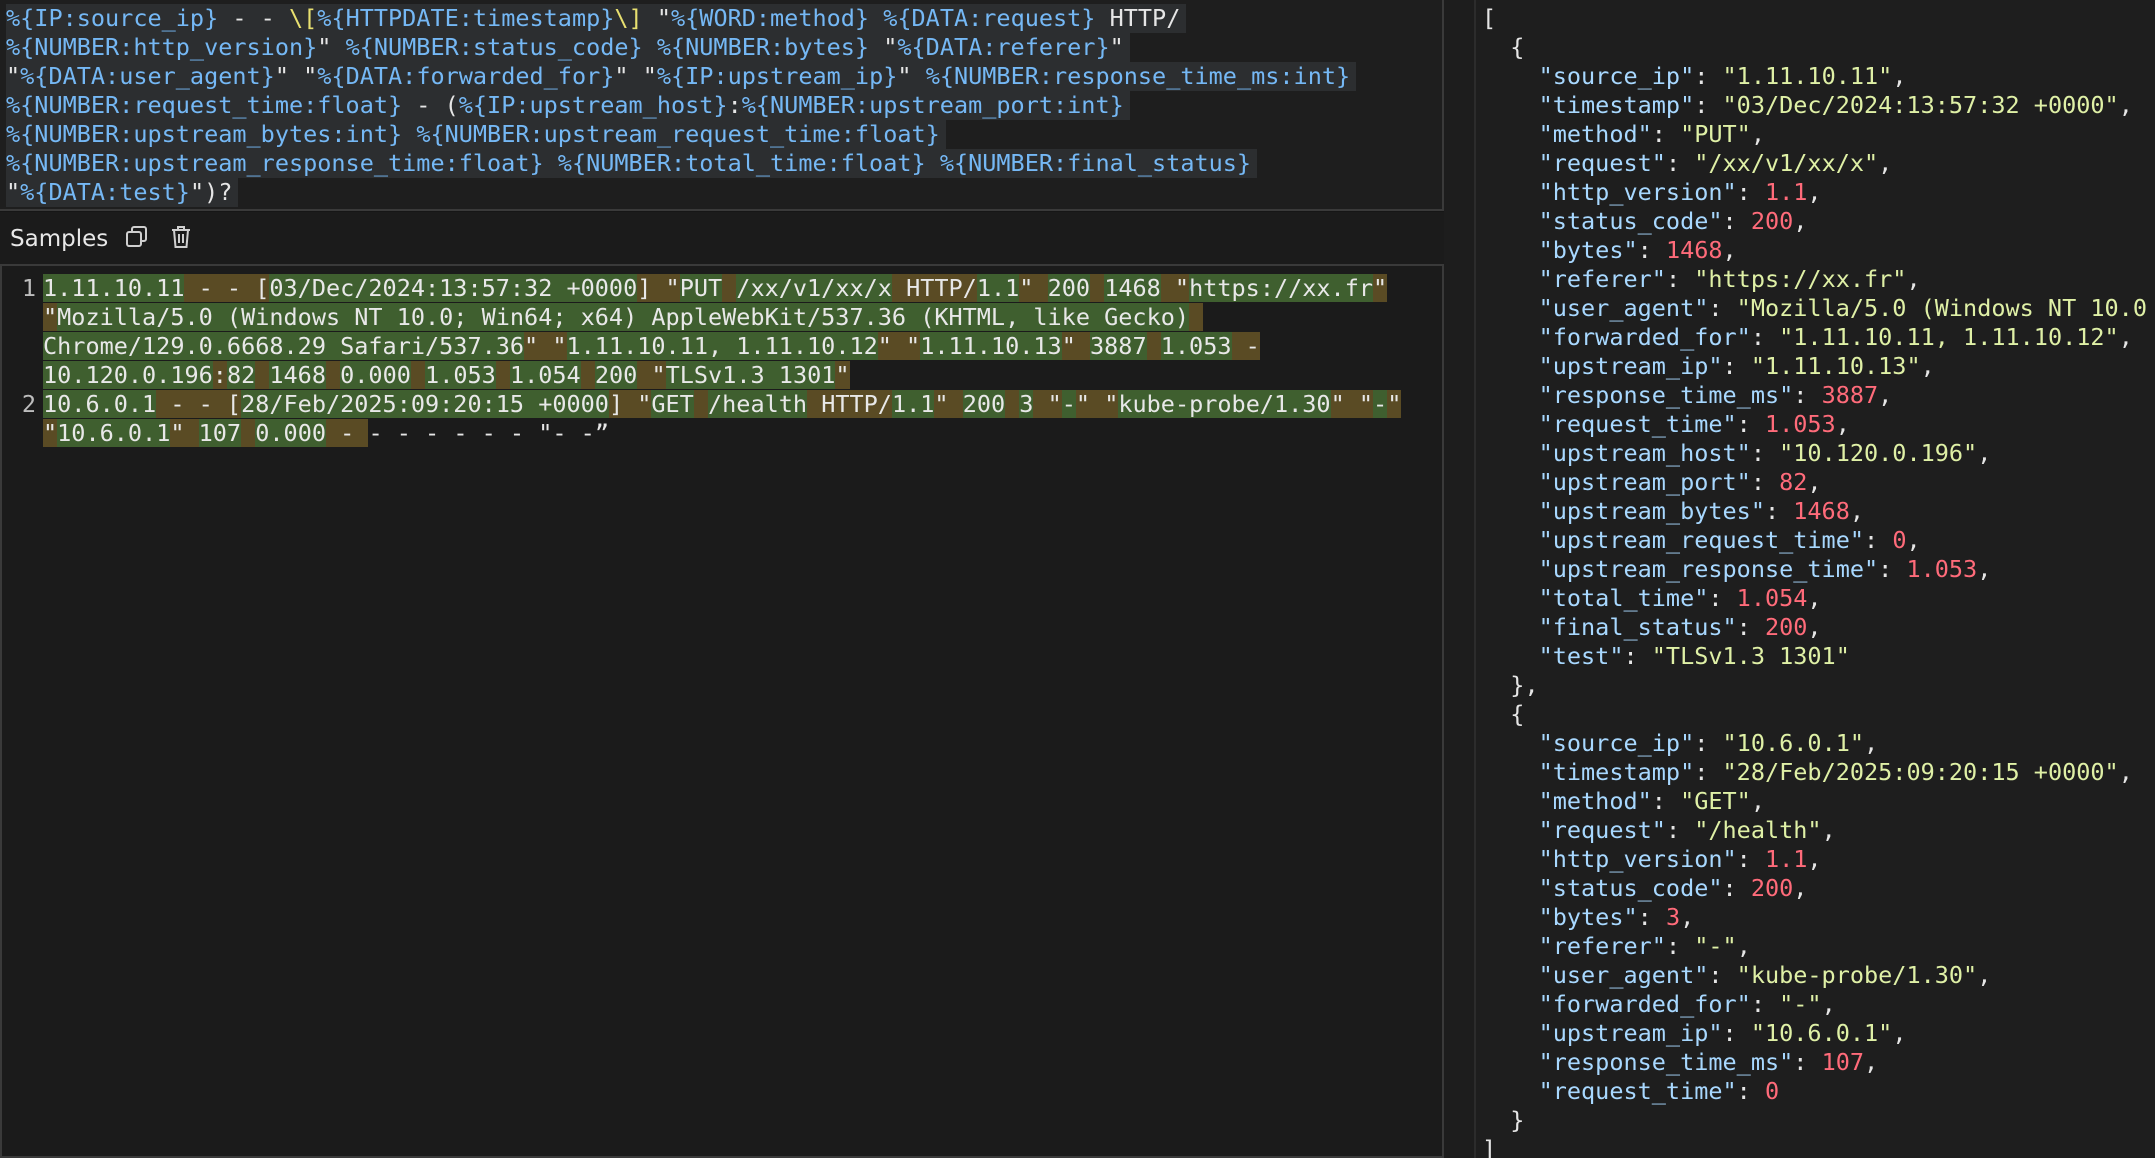  Describe the element at coordinates (275, 163) in the screenshot. I see `token: %{NUMBER:upstream_response_time:float}` at that location.